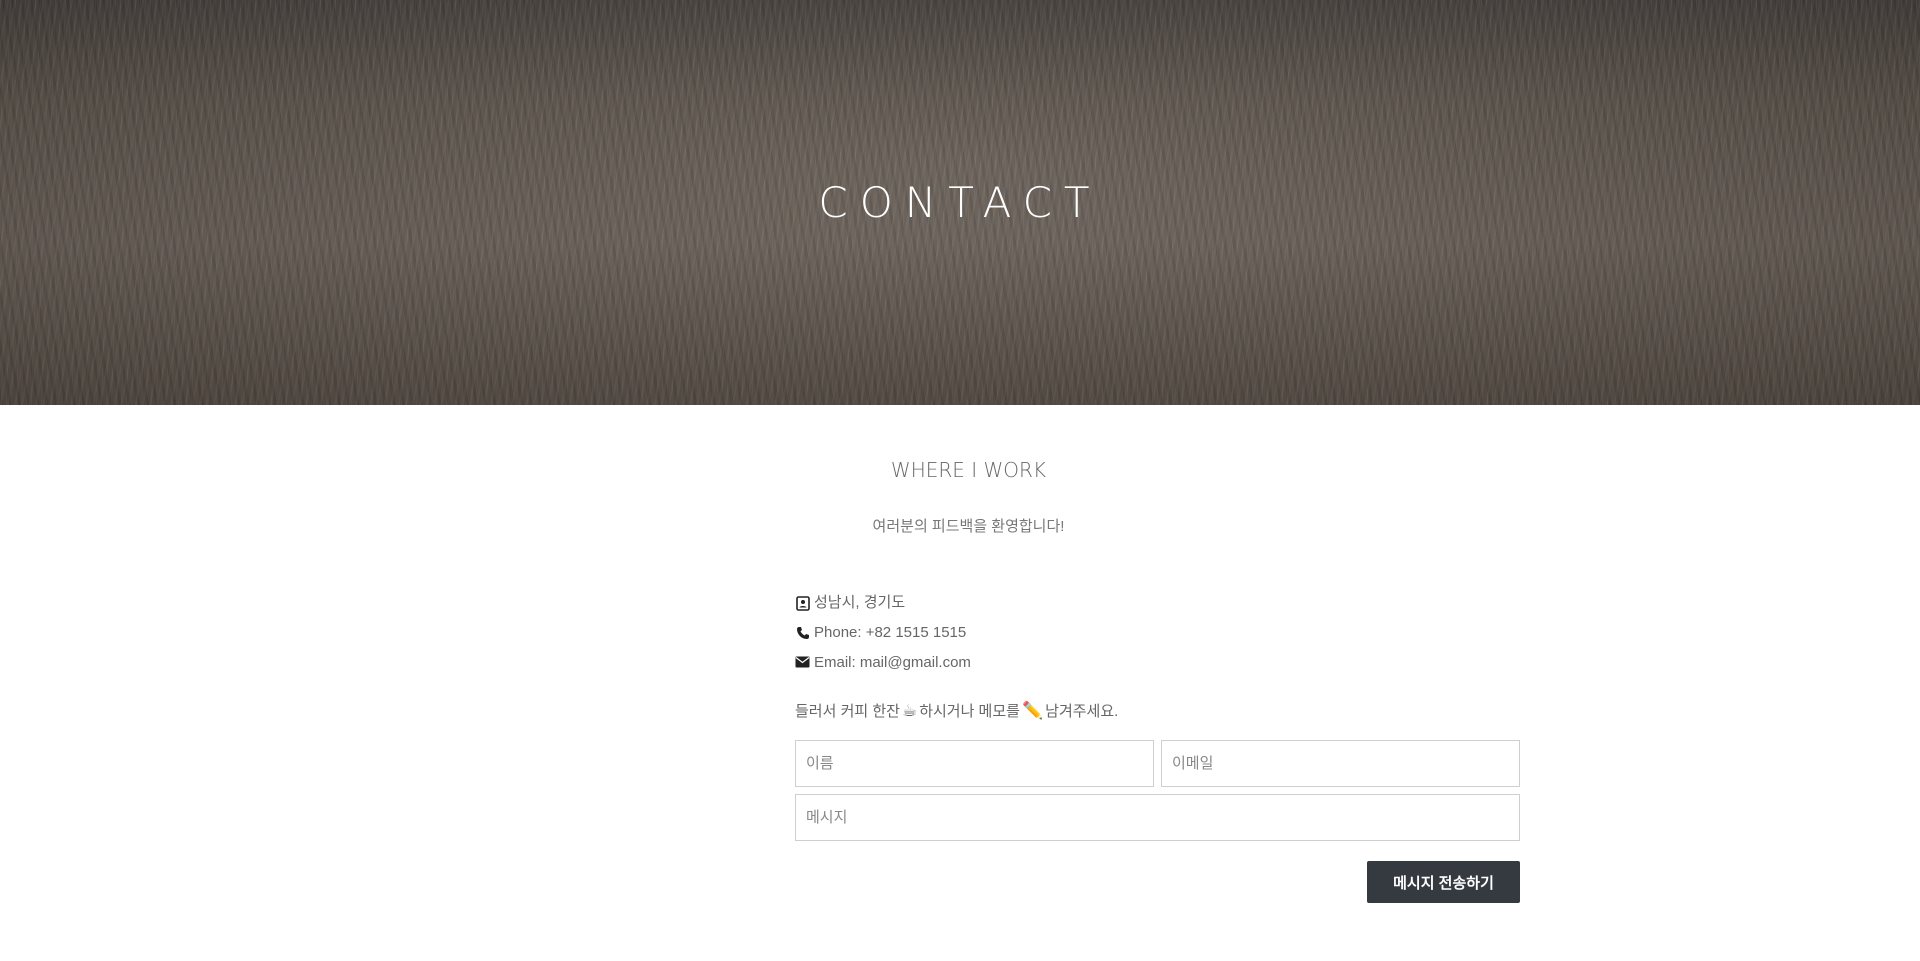  What do you see at coordinates (892, 662) in the screenshot?
I see `email-text: Email: mail@gmail.com` at bounding box center [892, 662].